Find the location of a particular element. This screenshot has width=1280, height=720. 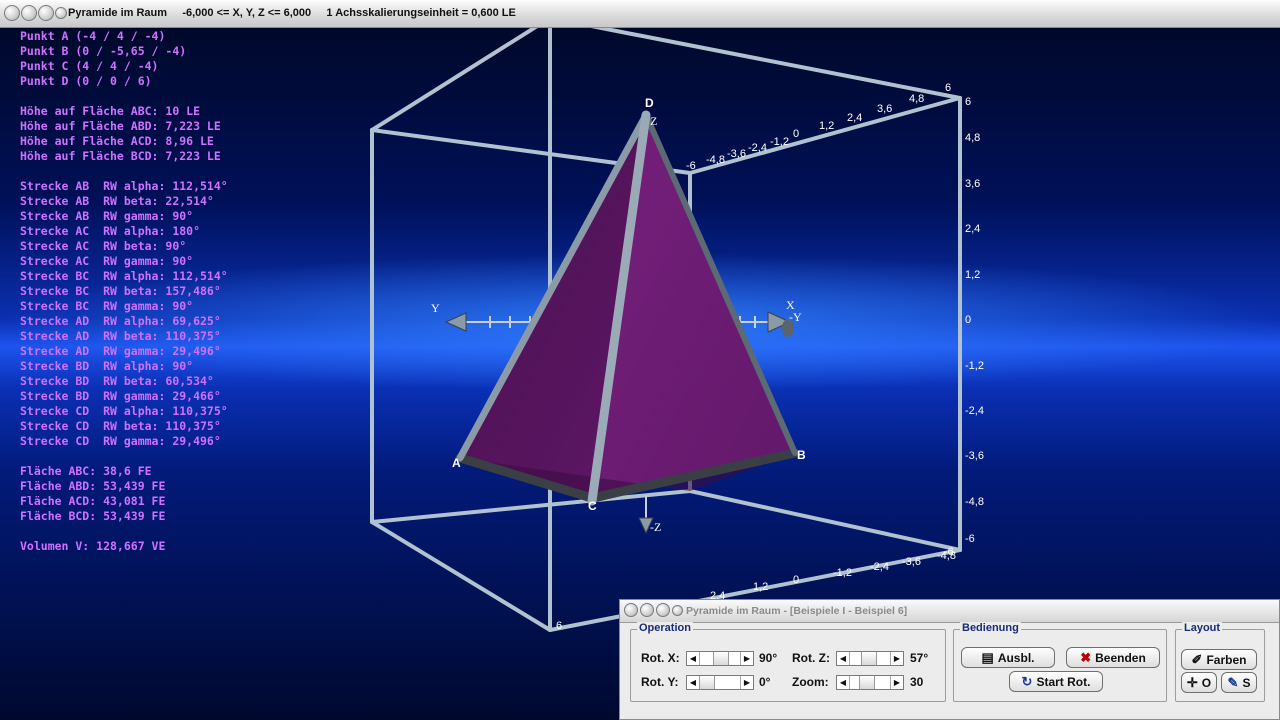

rot-z-label: Rot. Z: is located at coordinates (811, 658).